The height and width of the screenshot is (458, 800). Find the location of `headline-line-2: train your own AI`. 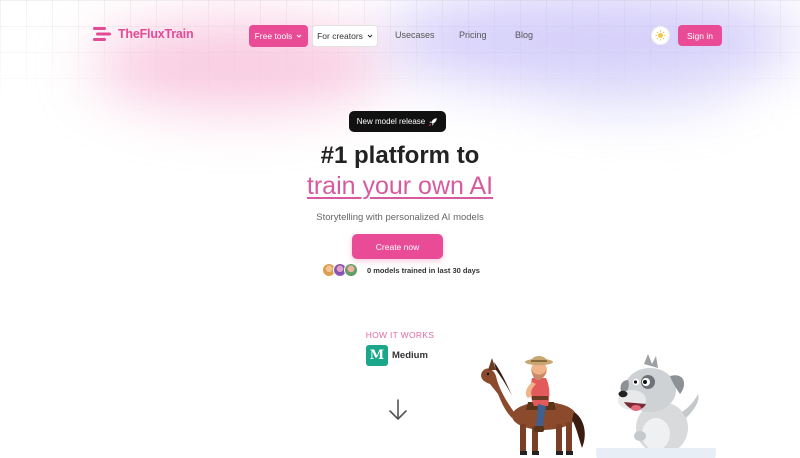

headline-line-2: train your own AI is located at coordinates (400, 186).